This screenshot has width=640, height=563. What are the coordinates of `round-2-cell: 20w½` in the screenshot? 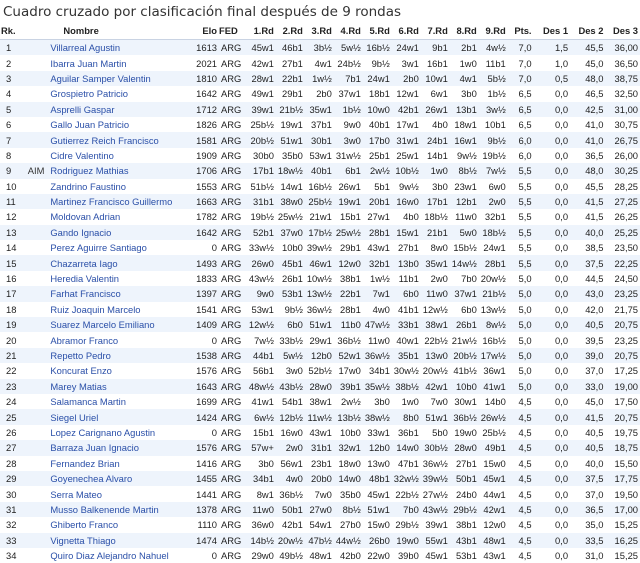 It's located at (290, 540).